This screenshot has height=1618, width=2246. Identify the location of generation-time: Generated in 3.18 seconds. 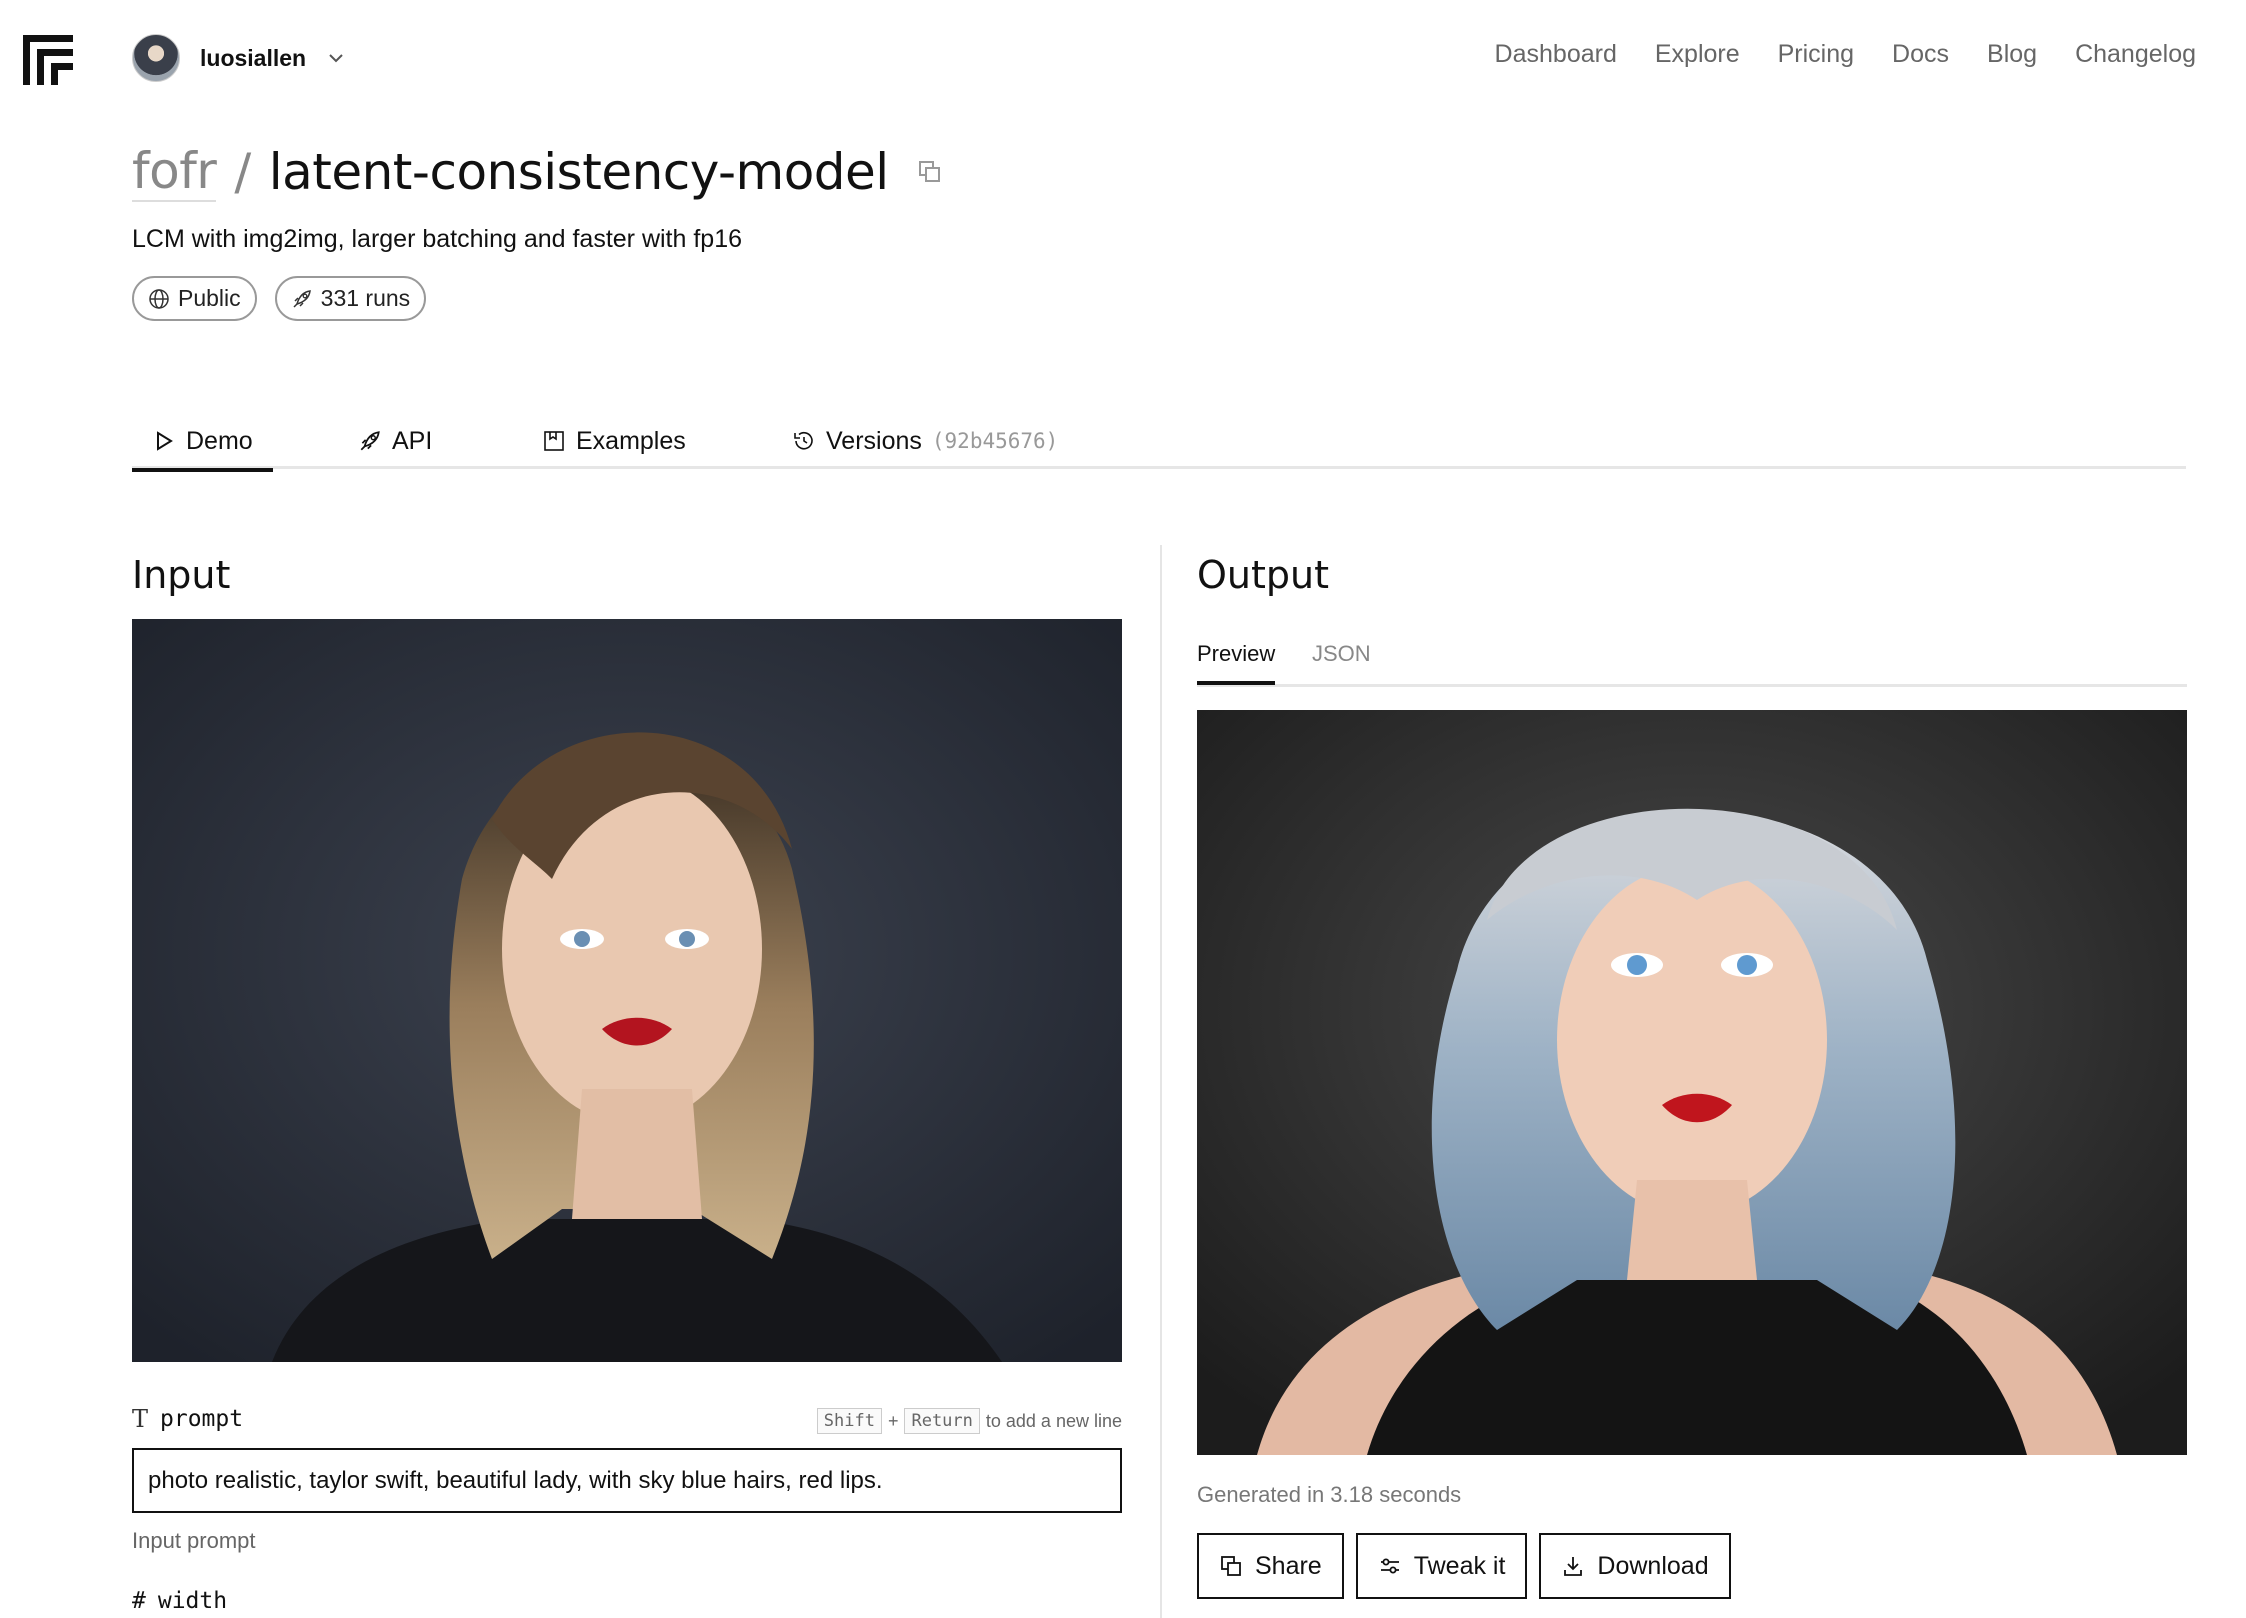
(1329, 1494).